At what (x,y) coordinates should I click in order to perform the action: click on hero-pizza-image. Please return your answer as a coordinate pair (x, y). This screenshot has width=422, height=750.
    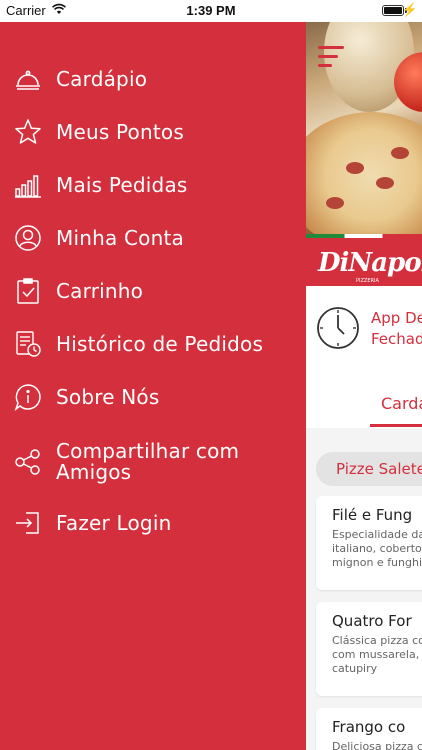
    Looking at the image, I should click on (364, 131).